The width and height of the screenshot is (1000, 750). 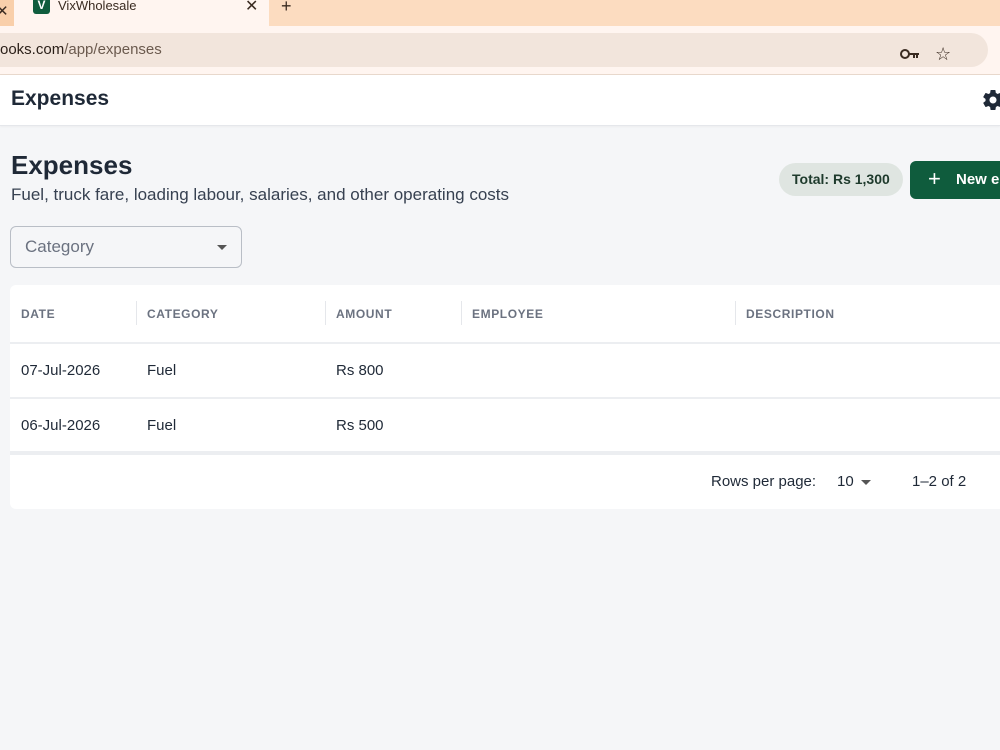 What do you see at coordinates (72, 165) in the screenshot?
I see `page-title: Expenses` at bounding box center [72, 165].